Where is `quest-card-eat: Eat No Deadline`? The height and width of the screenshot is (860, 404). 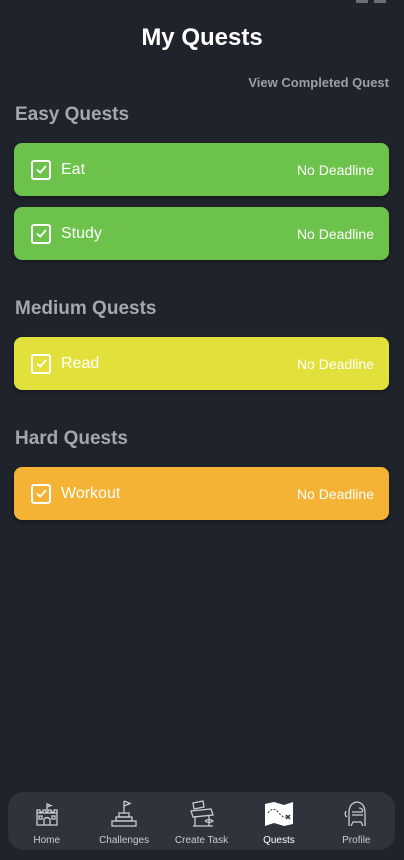
quest-card-eat: Eat No Deadline is located at coordinates (201, 169).